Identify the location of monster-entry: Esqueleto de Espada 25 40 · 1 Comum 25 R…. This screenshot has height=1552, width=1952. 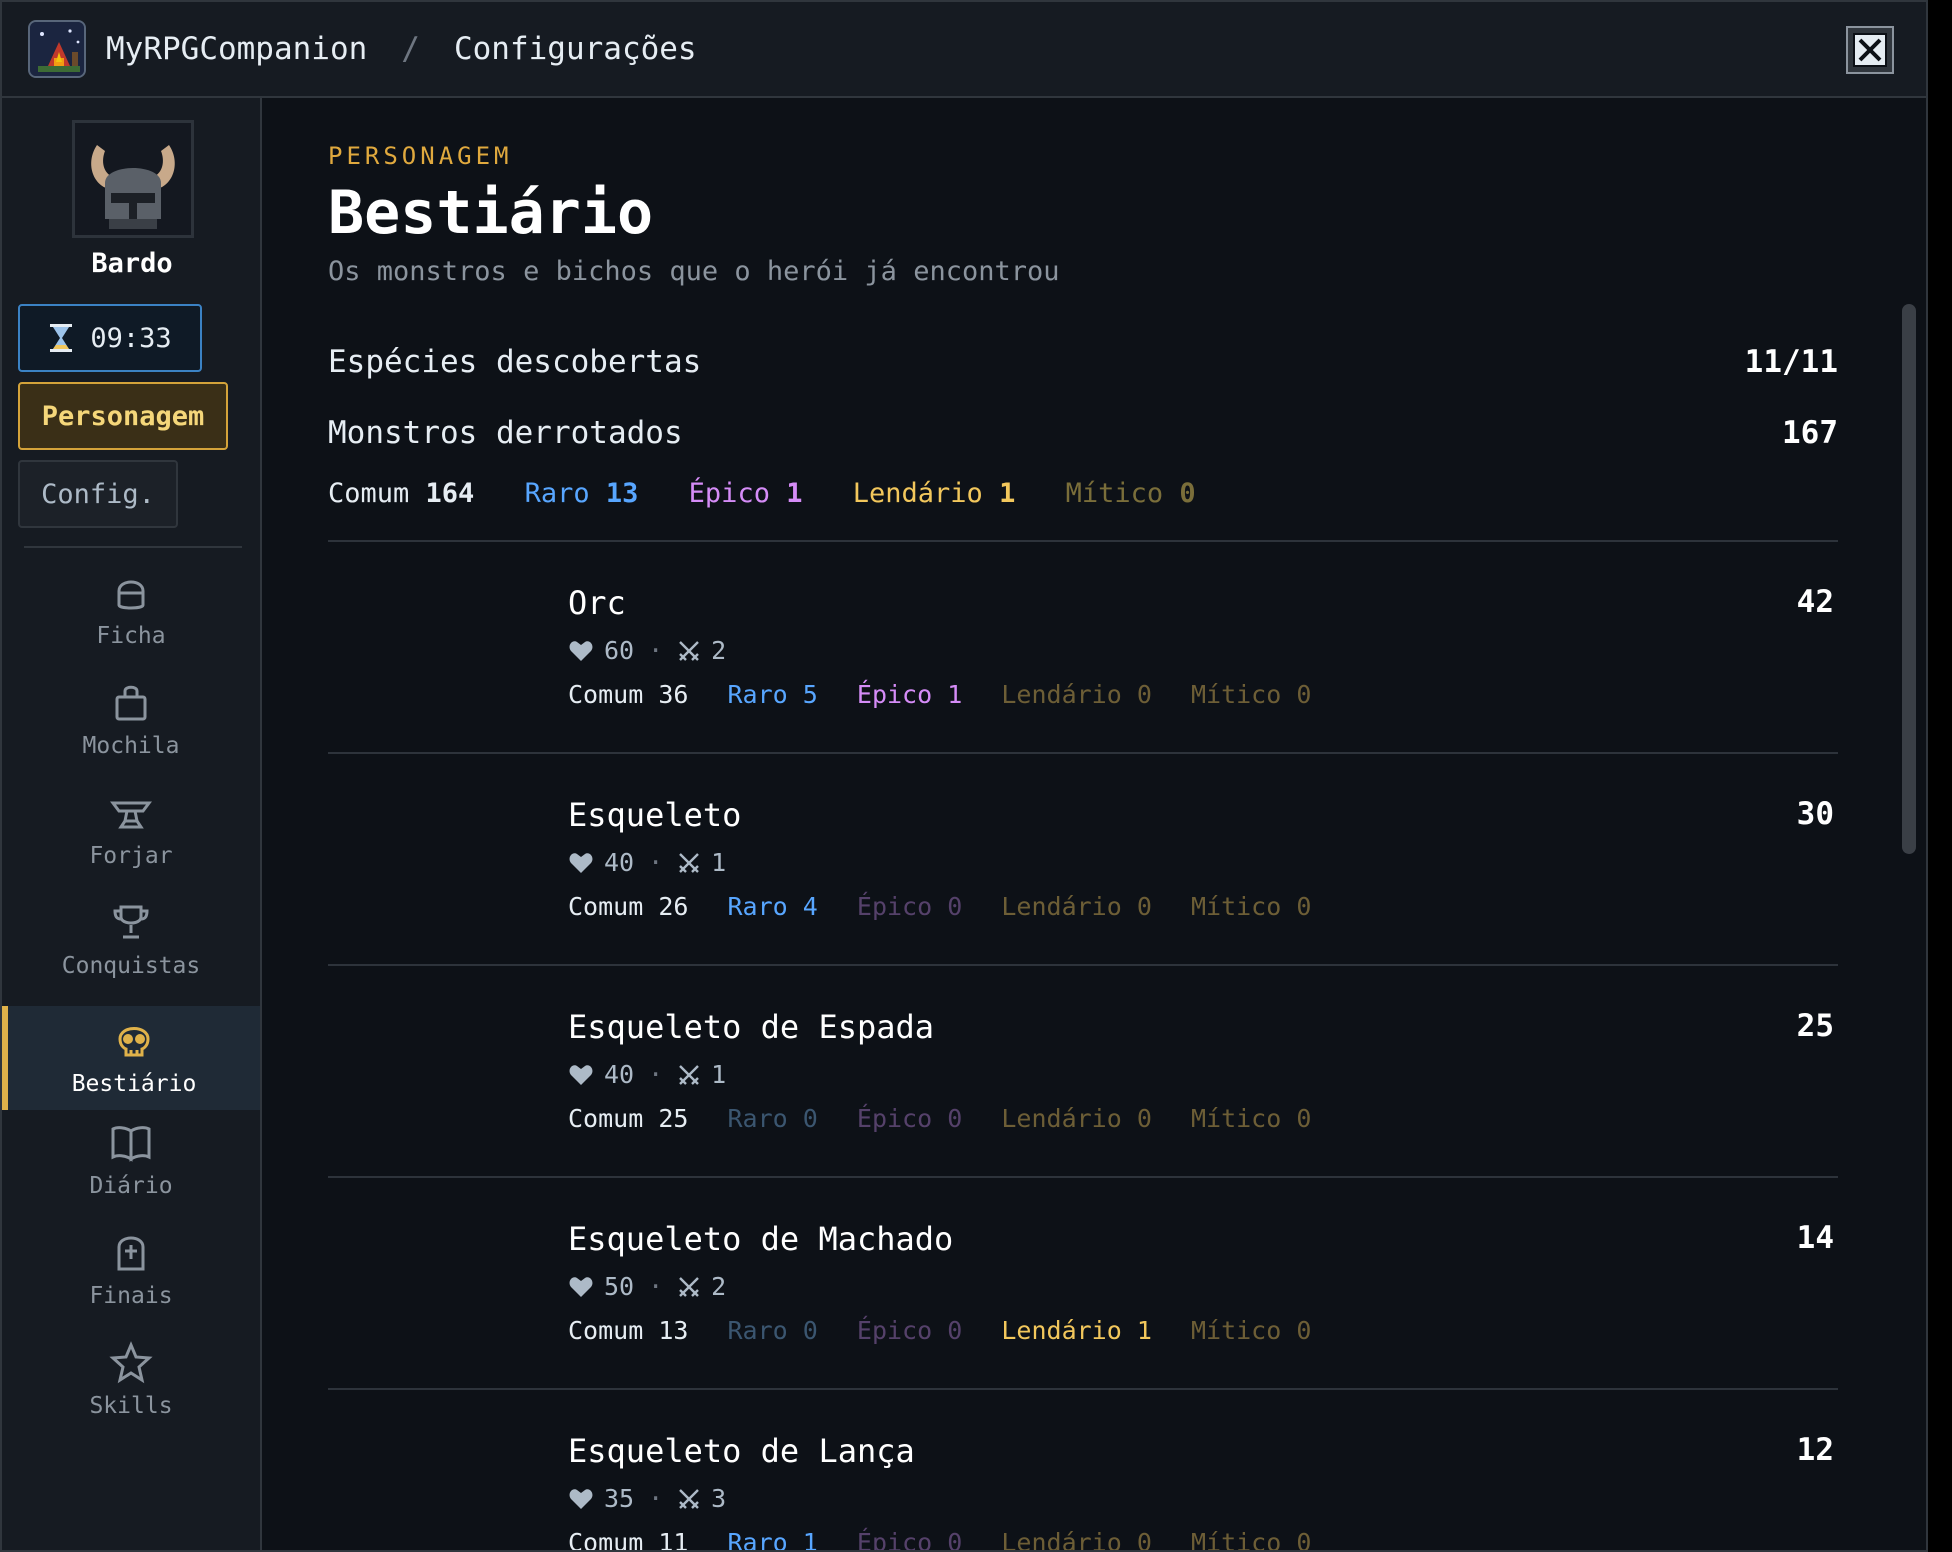
(1083, 1071).